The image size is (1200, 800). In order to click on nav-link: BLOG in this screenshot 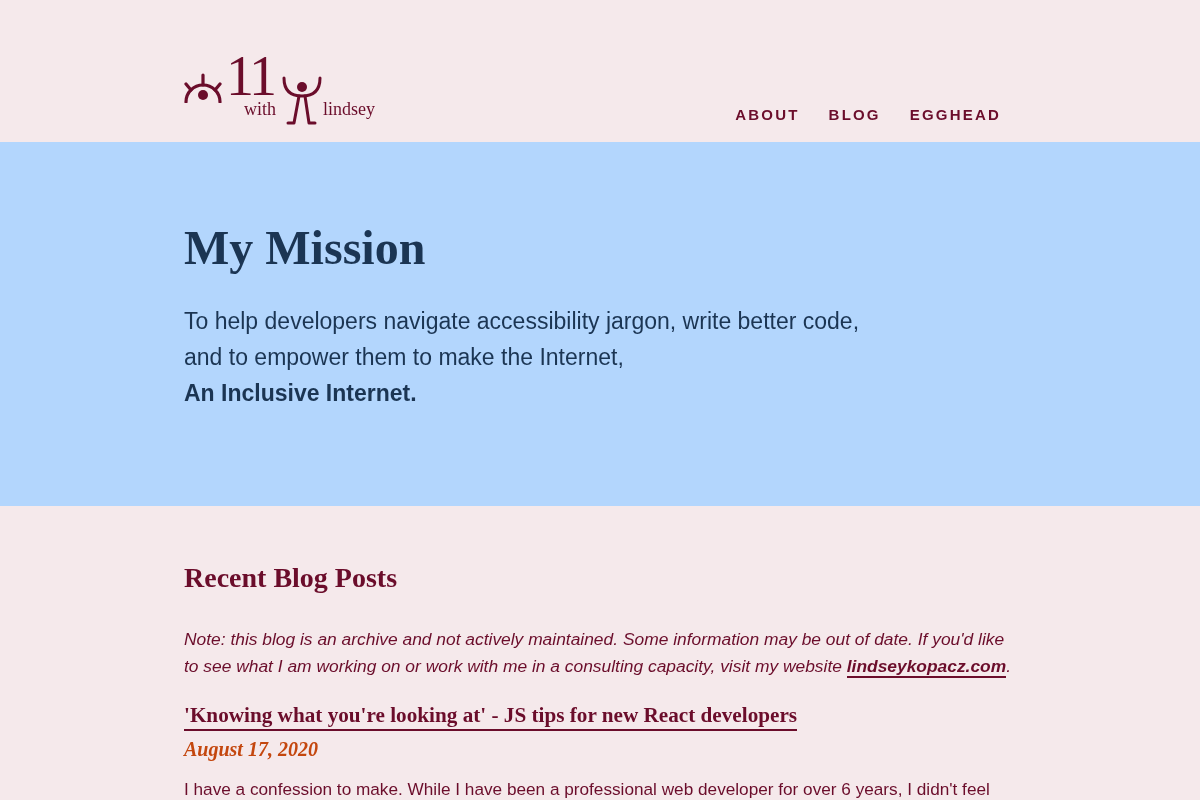, I will do `click(854, 115)`.